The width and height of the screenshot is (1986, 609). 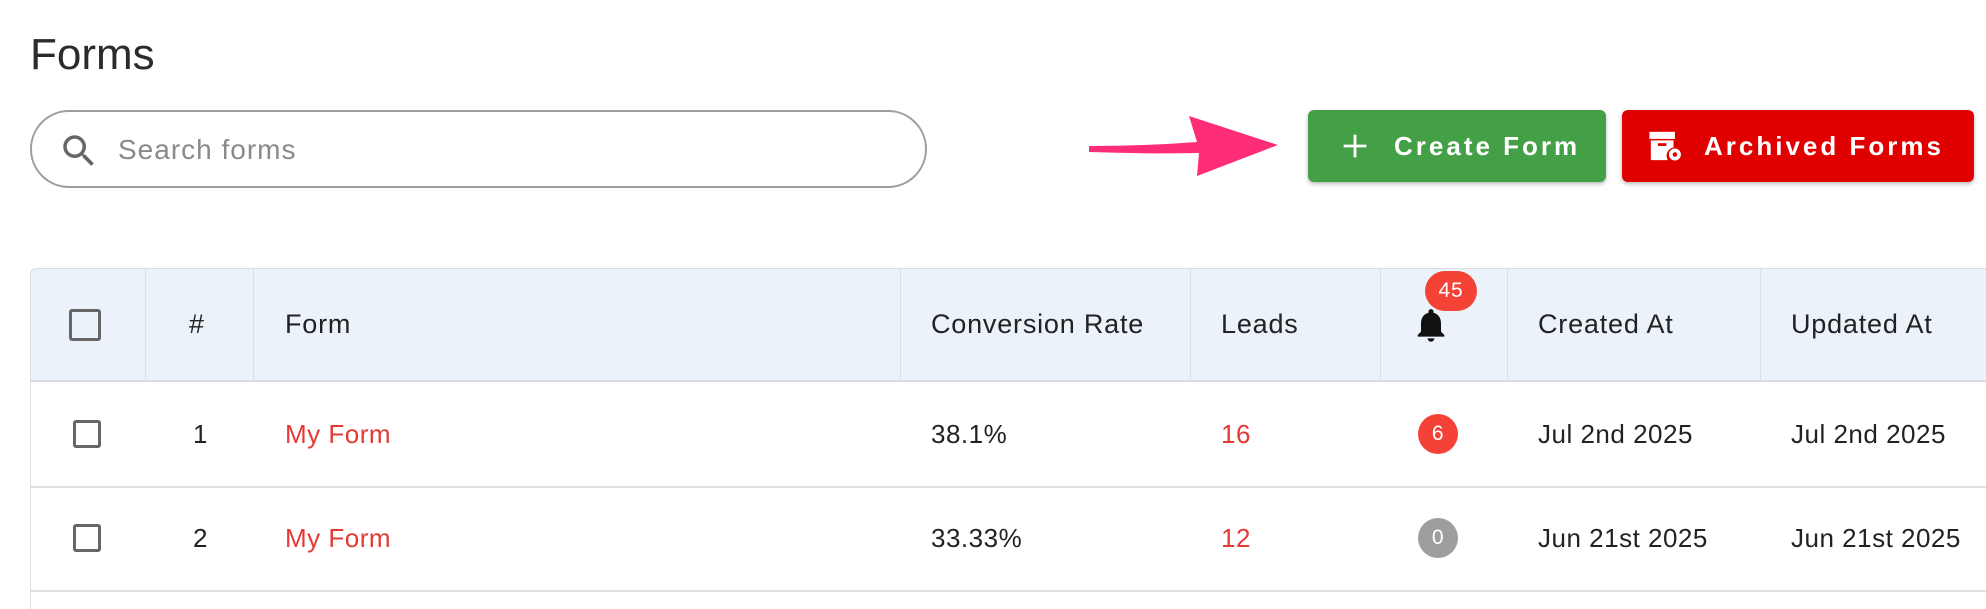 I want to click on header-index: #, so click(x=197, y=324).